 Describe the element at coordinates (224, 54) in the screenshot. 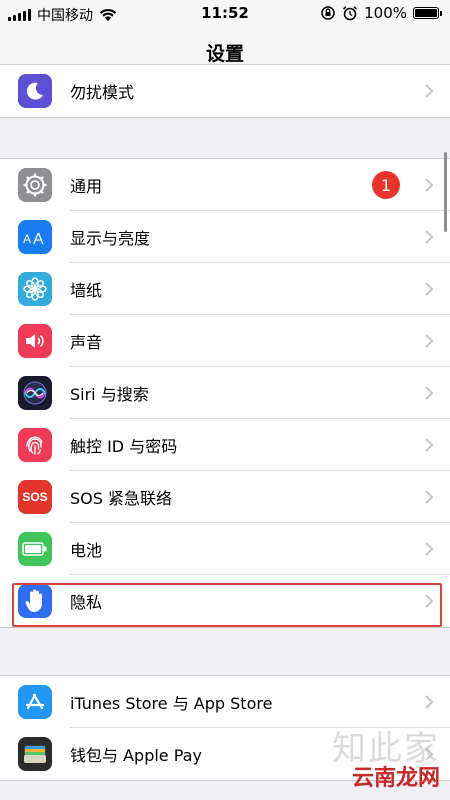

I see `page-title: 设置` at that location.